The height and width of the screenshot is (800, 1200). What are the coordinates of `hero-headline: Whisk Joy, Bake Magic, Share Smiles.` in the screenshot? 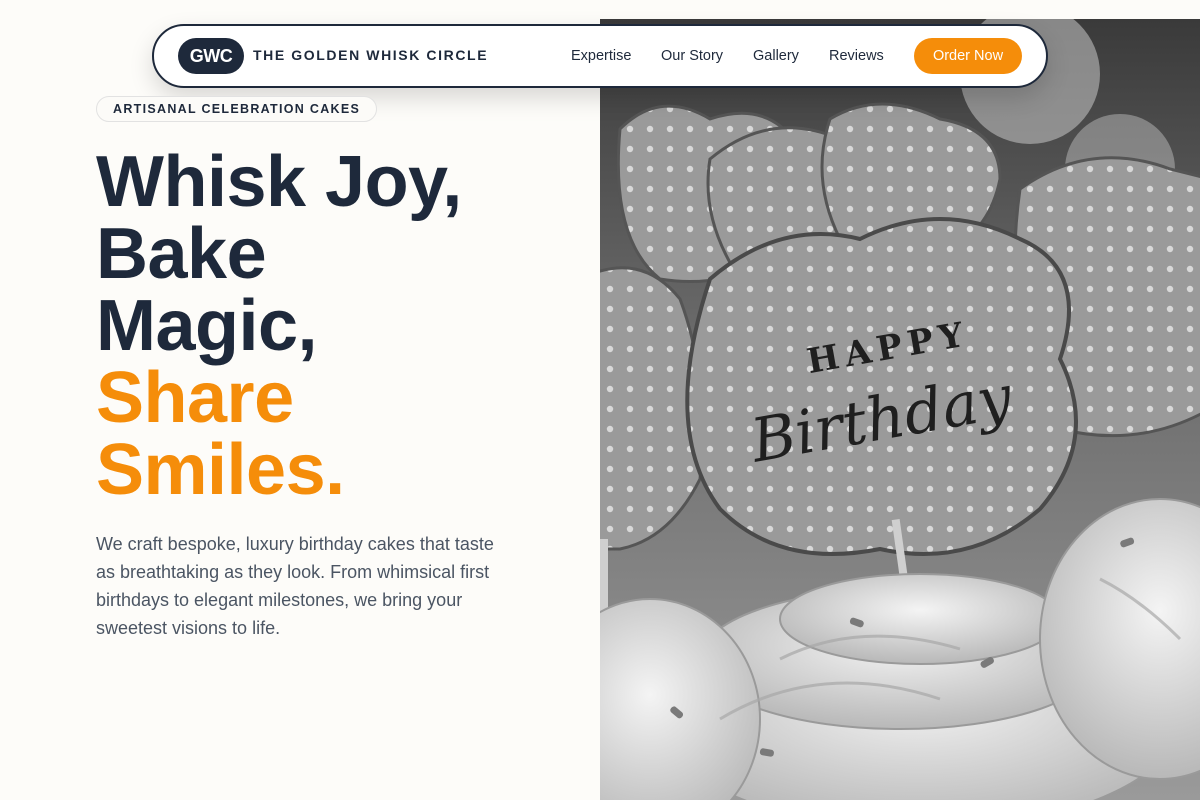 It's located at (279, 326).